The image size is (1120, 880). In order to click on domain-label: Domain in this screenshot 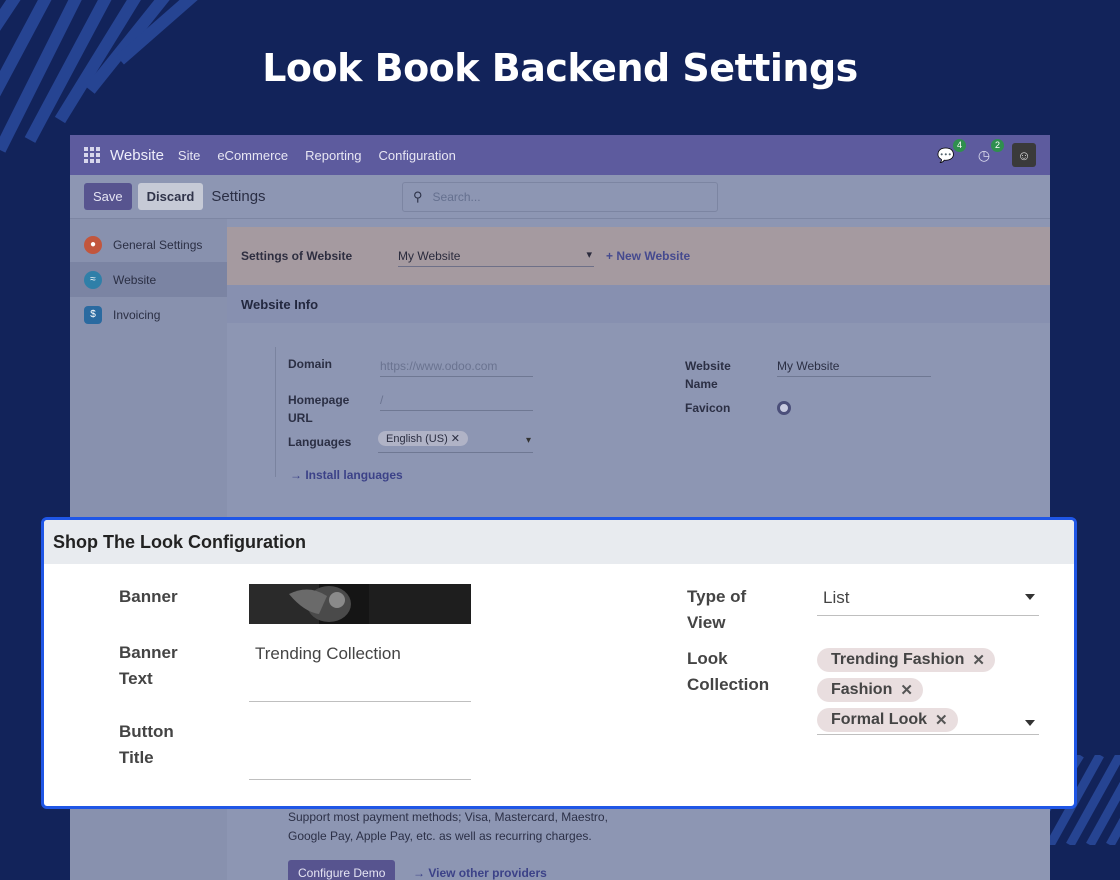, I will do `click(310, 364)`.